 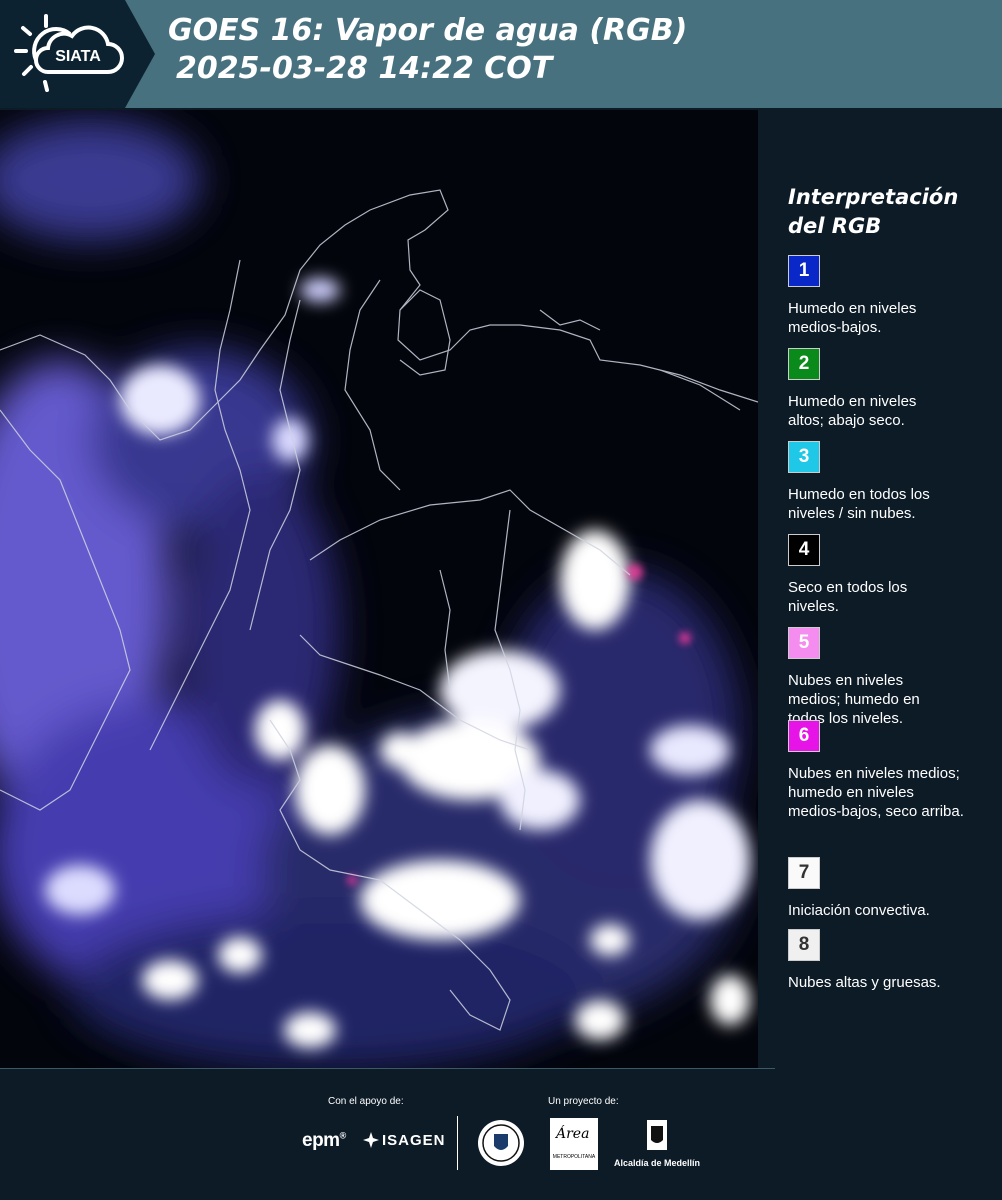 I want to click on project-label: Un proyecto de:, so click(x=583, y=1101).